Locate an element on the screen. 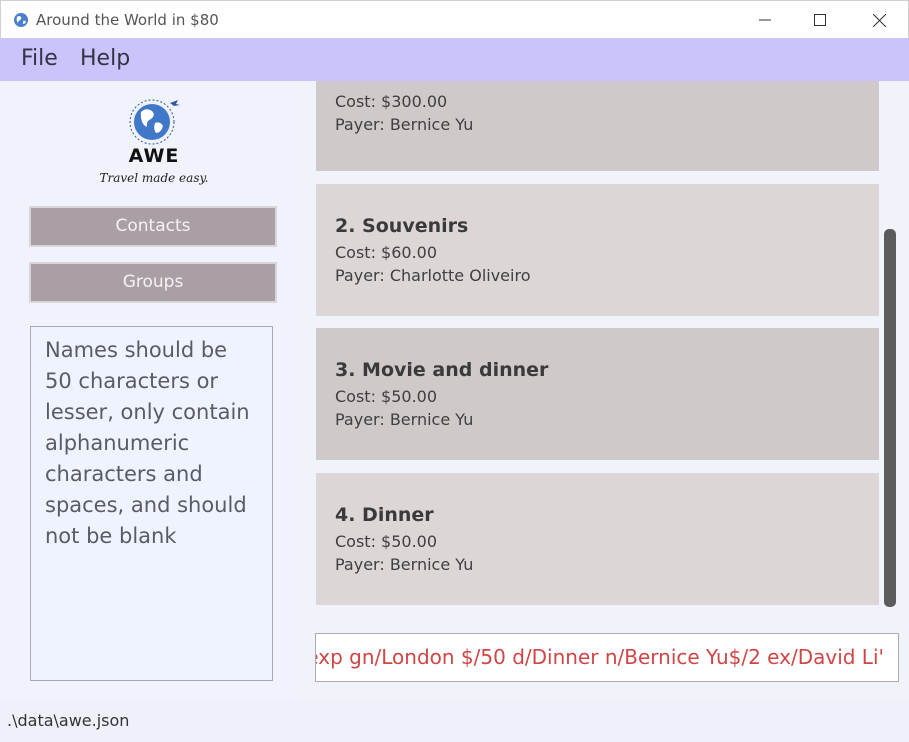 This screenshot has height=742, width=909. menu-file: File is located at coordinates (39, 58).